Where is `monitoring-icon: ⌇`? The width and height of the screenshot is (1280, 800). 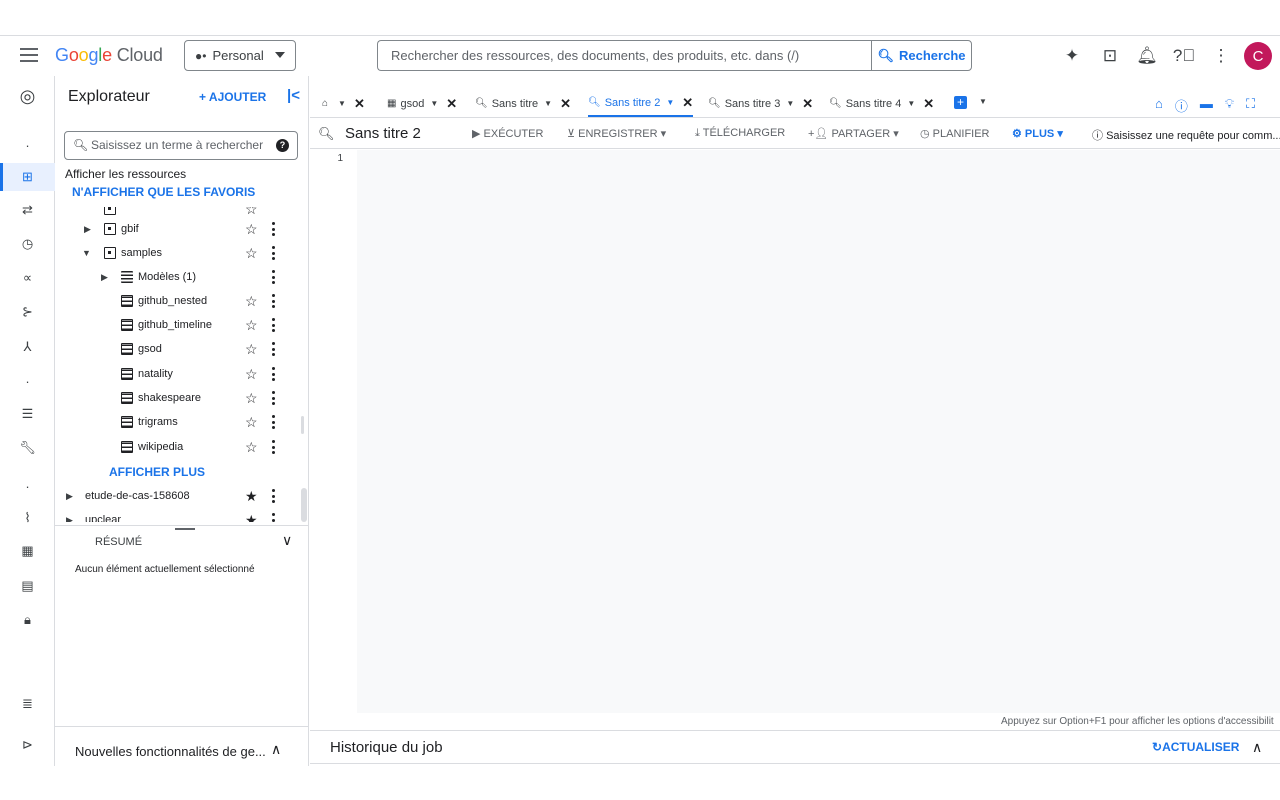 monitoring-icon: ⌇ is located at coordinates (27, 518).